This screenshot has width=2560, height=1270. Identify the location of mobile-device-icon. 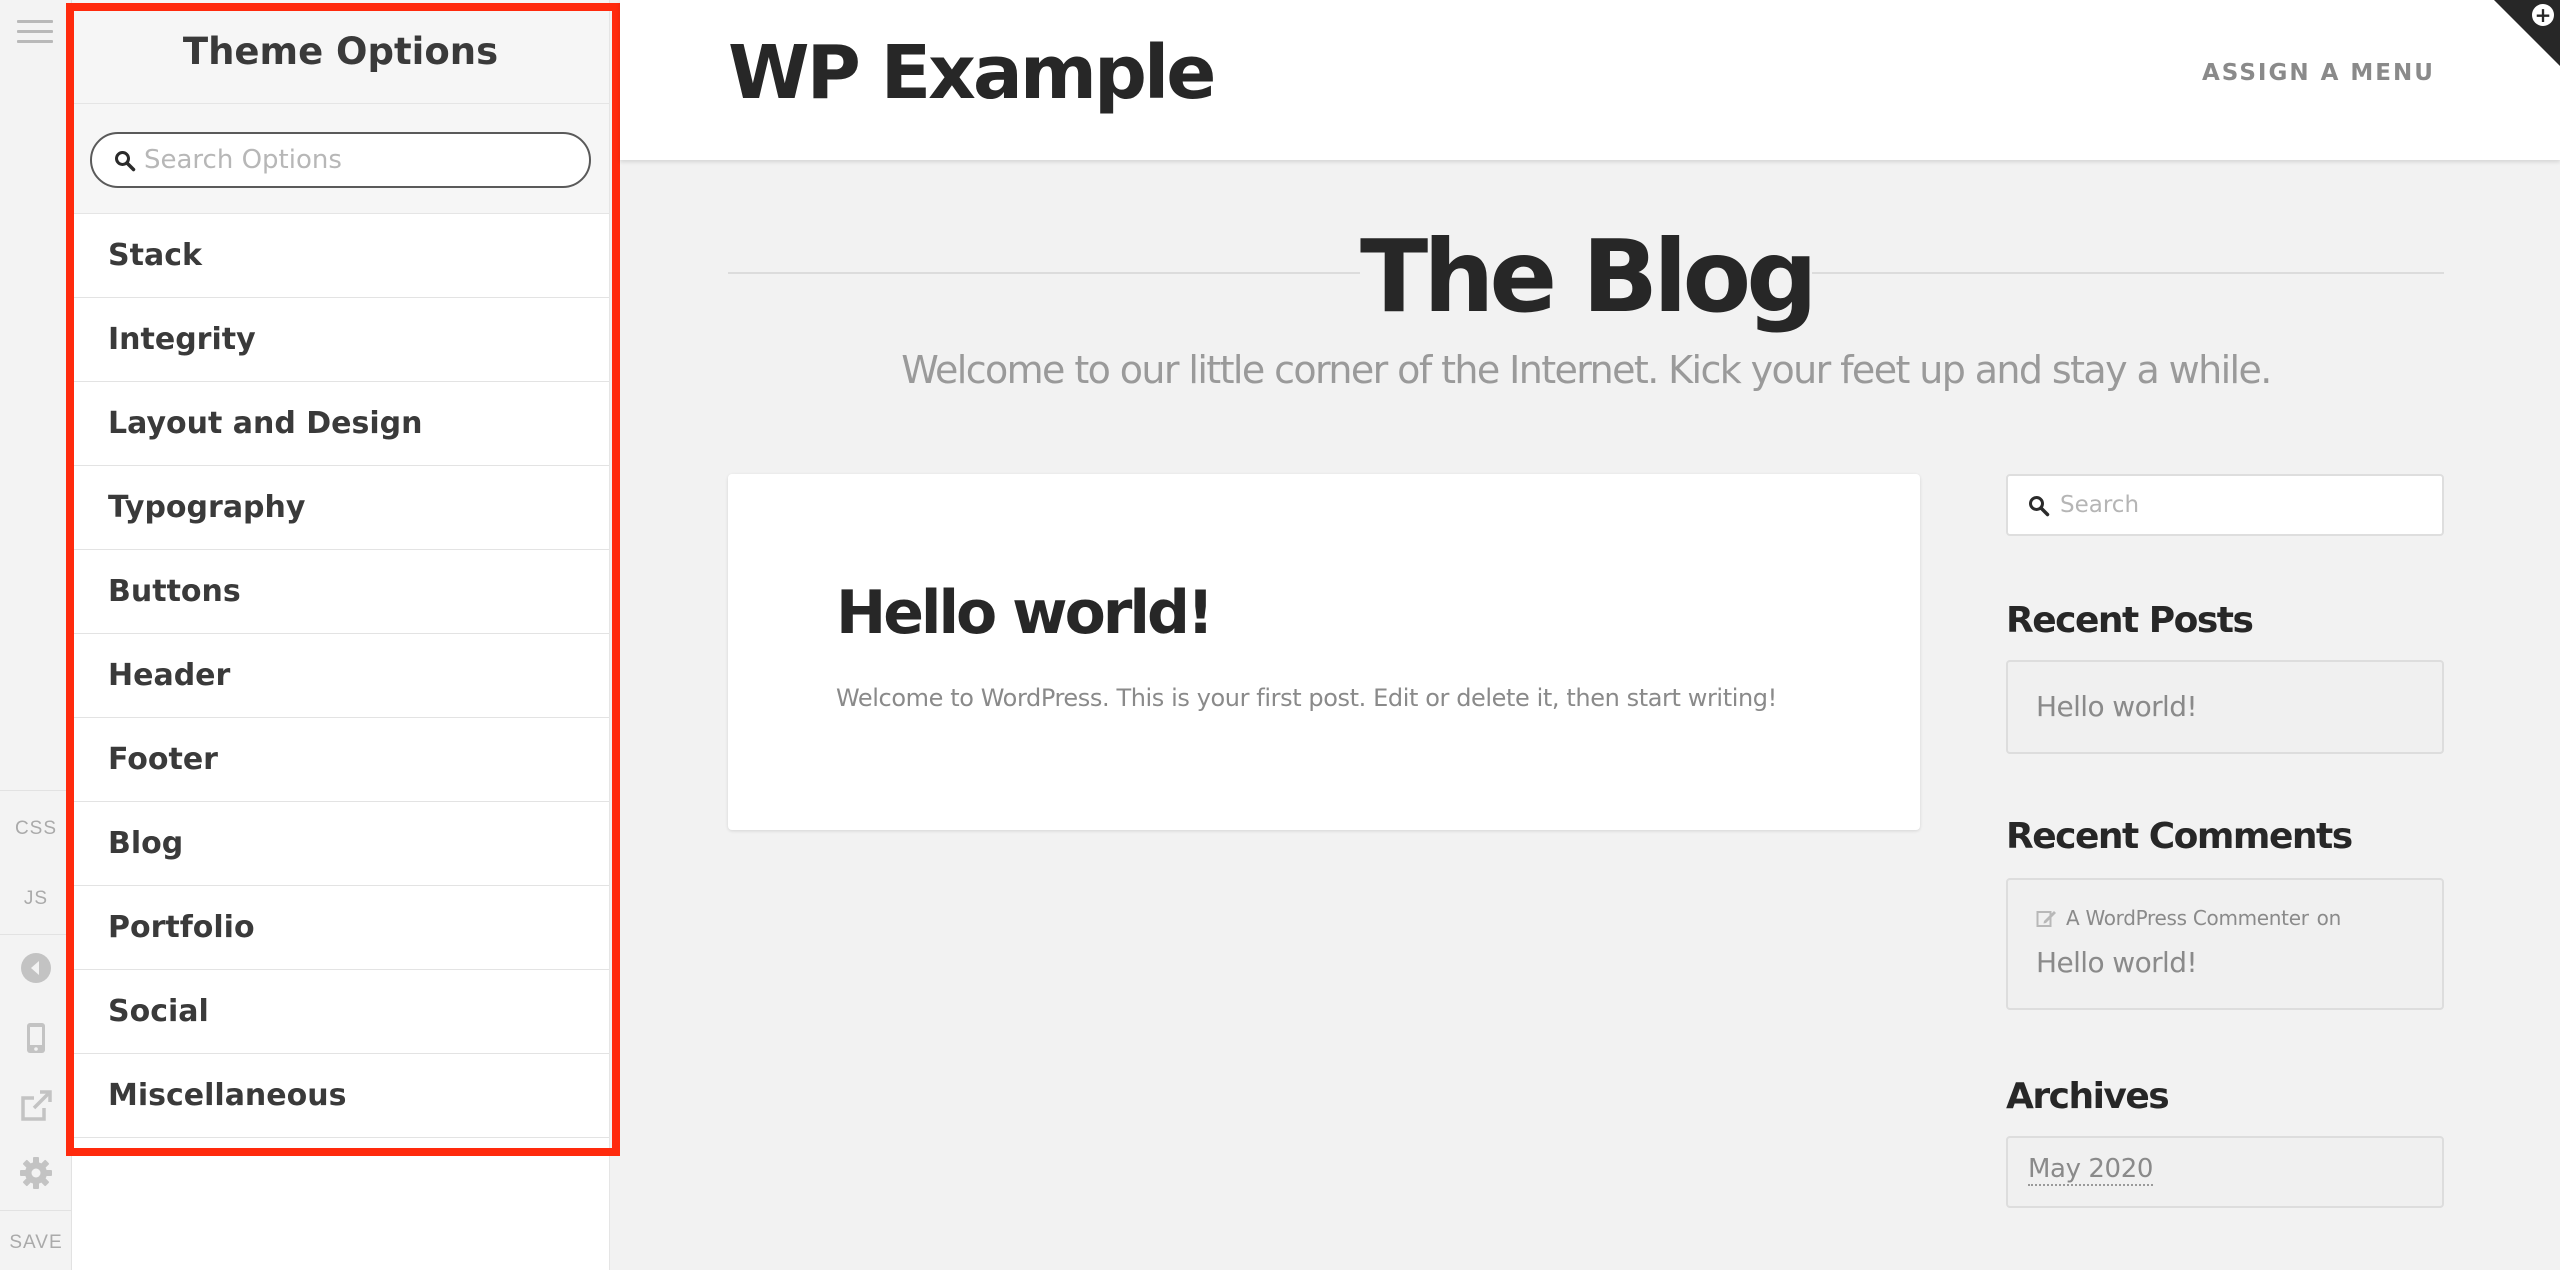
(36, 1038).